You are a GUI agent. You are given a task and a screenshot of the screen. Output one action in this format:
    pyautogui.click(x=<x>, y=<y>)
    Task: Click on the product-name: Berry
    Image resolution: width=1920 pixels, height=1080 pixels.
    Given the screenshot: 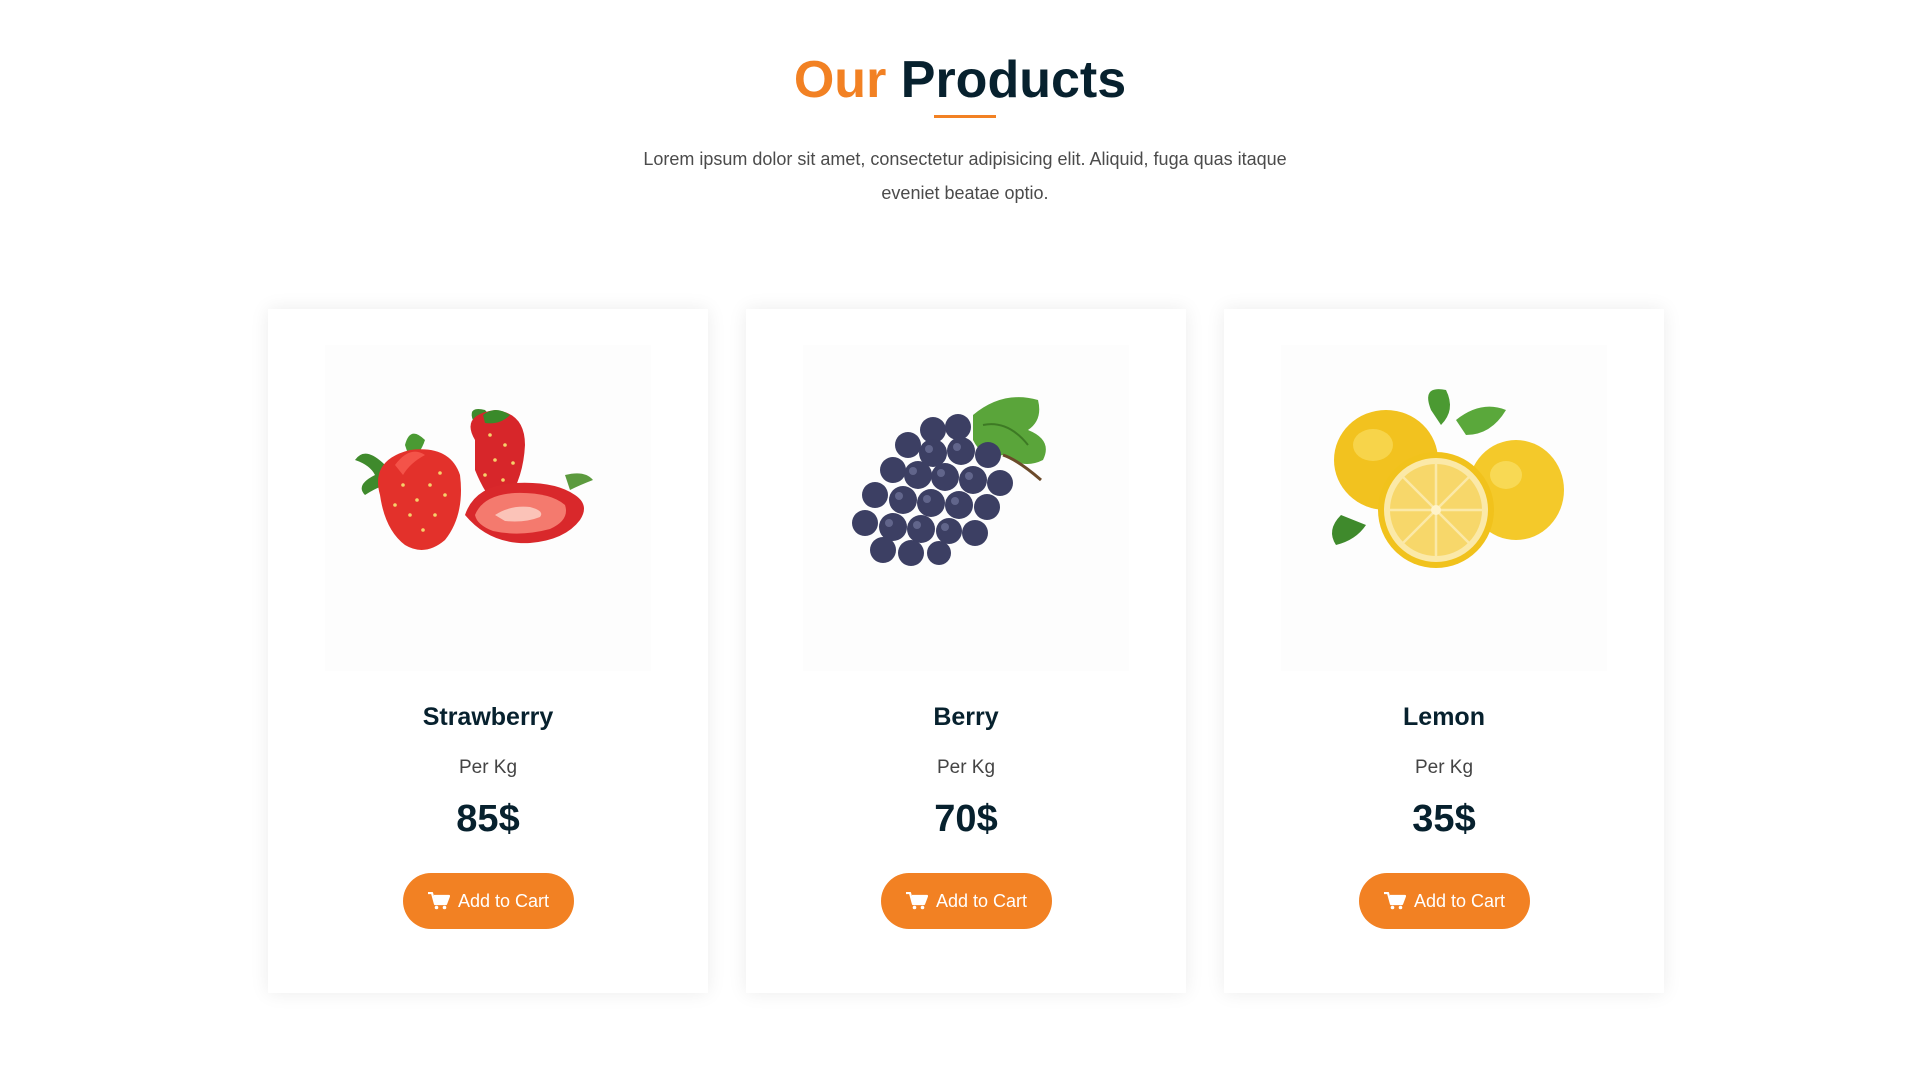 What is the action you would take?
    pyautogui.click(x=966, y=717)
    